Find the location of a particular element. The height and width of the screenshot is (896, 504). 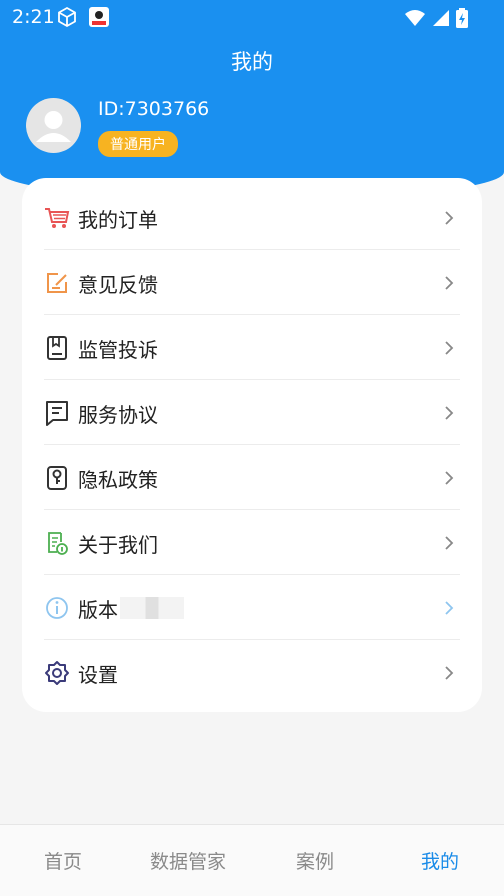

page-title: 我的 is located at coordinates (252, 62).